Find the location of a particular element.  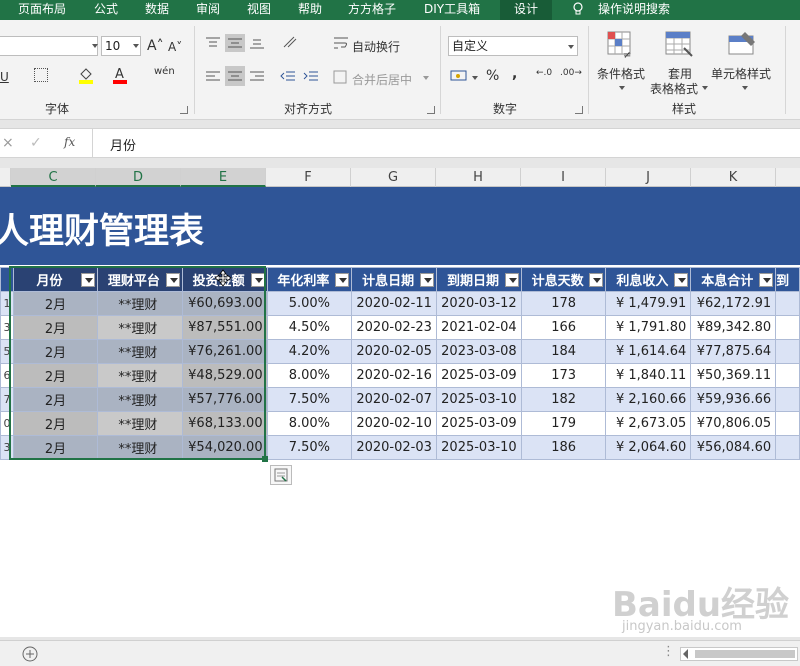

cell-start-date: 2020-02-05 is located at coordinates (394, 351).